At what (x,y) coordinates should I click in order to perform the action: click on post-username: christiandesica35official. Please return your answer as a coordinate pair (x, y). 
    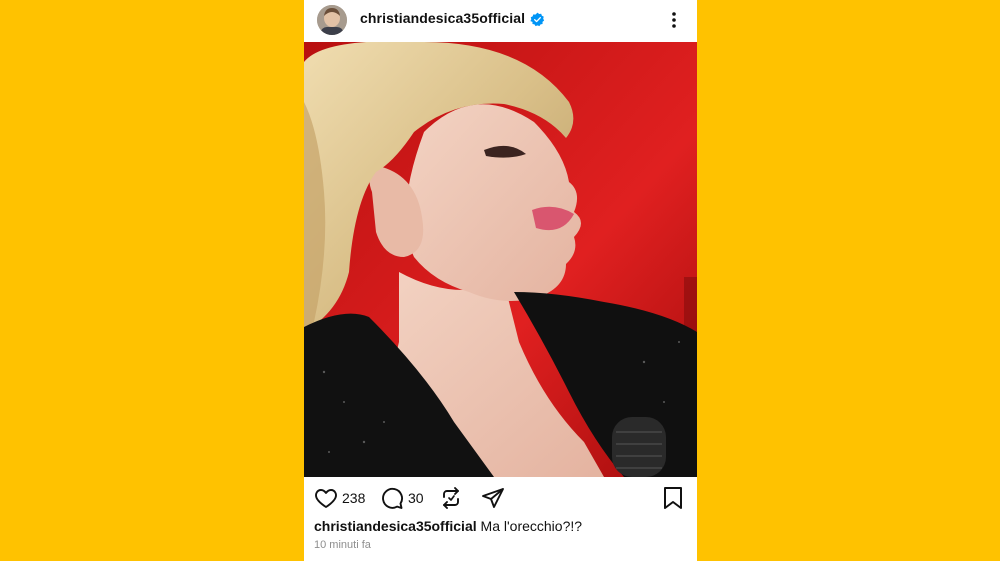
    Looking at the image, I should click on (442, 18).